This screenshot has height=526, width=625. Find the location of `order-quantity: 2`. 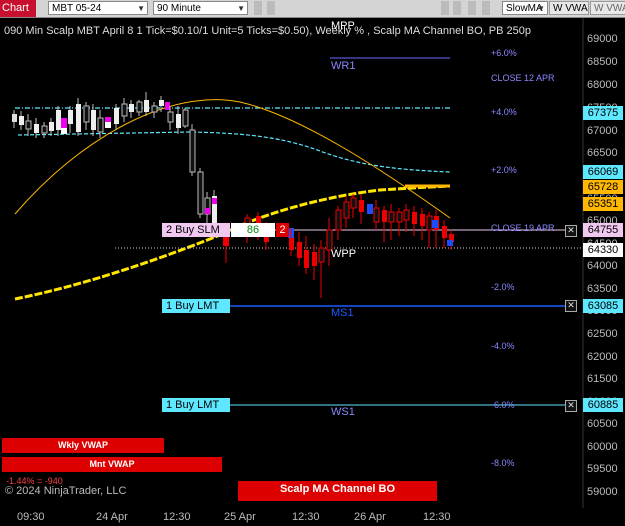

order-quantity: 2 is located at coordinates (282, 230).